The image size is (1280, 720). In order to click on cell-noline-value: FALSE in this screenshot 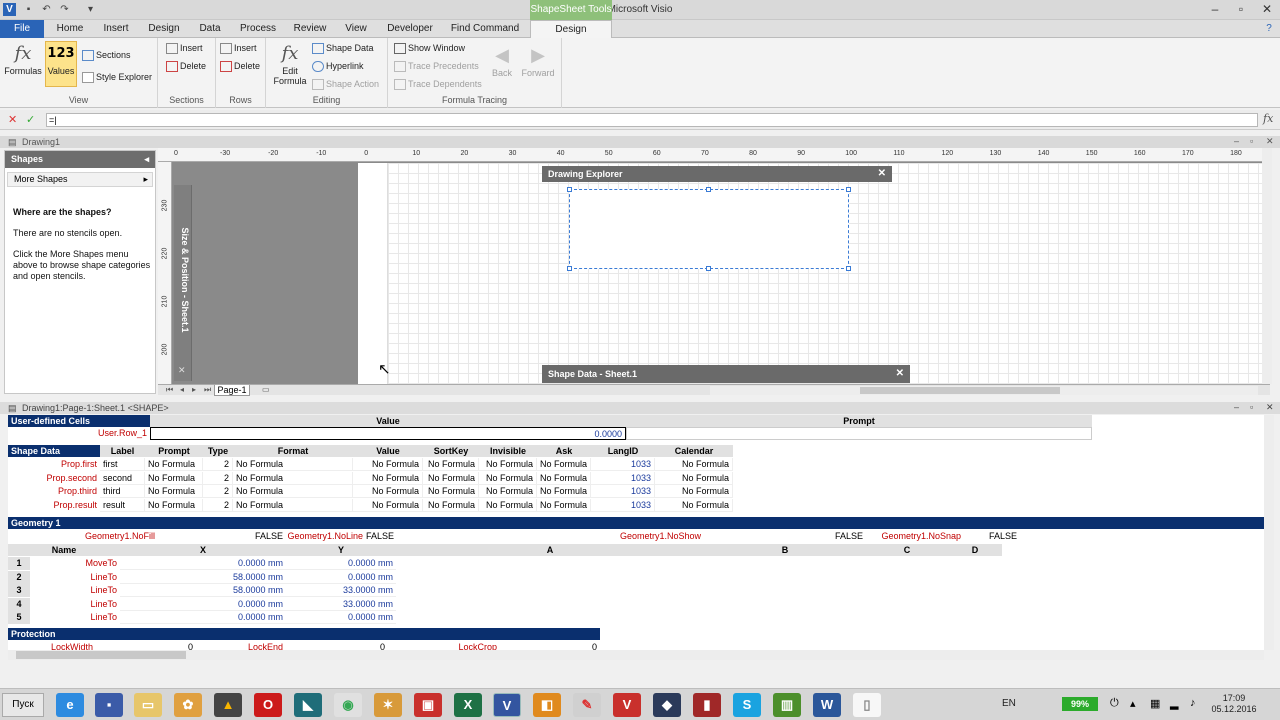, I will do `click(381, 536)`.